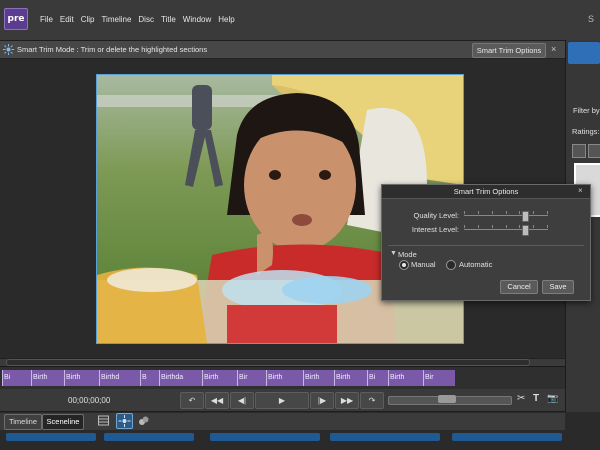 Image resolution: width=600 pixels, height=450 pixels. What do you see at coordinates (23, 422) in the screenshot?
I see `tab-timeline: Timeline` at bounding box center [23, 422].